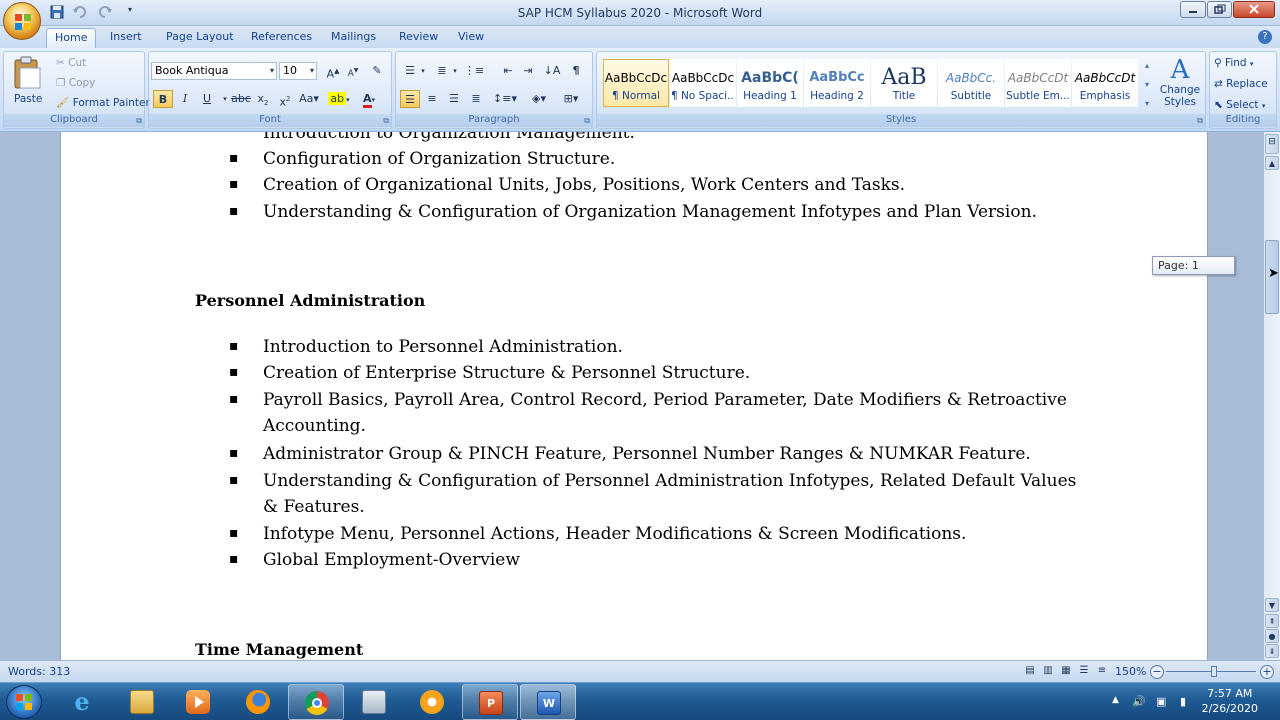 The image size is (1280, 720). Describe the element at coordinates (377, 71) in the screenshot. I see `clear-formatting-icon: ✎` at that location.